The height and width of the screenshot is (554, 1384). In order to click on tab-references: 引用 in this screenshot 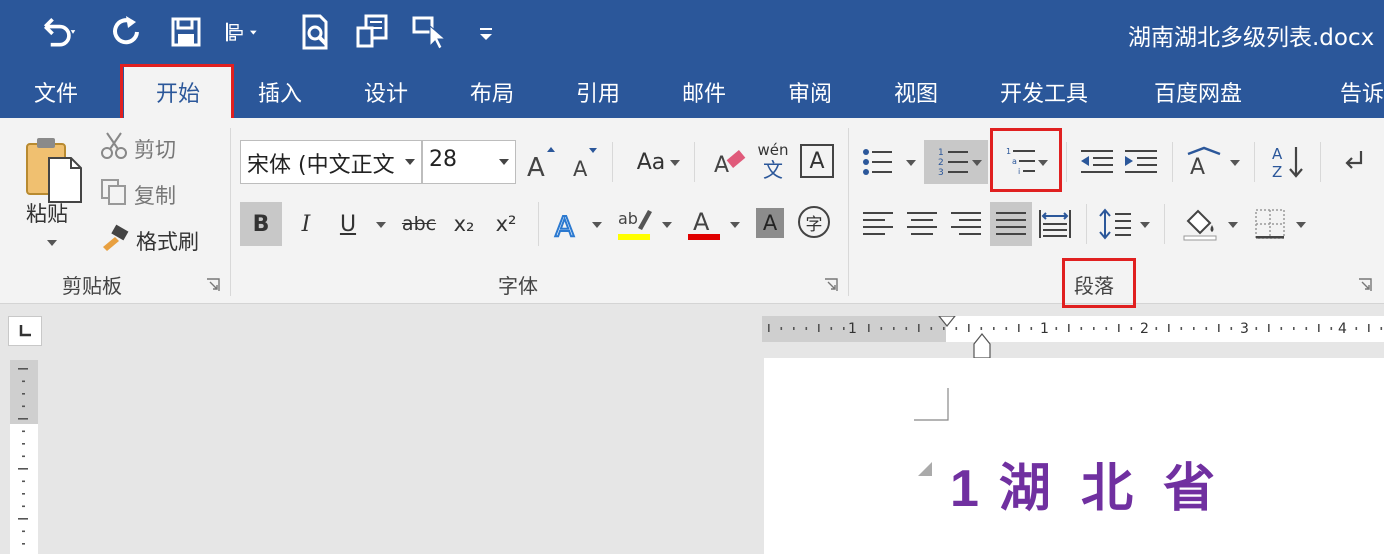, I will do `click(598, 92)`.